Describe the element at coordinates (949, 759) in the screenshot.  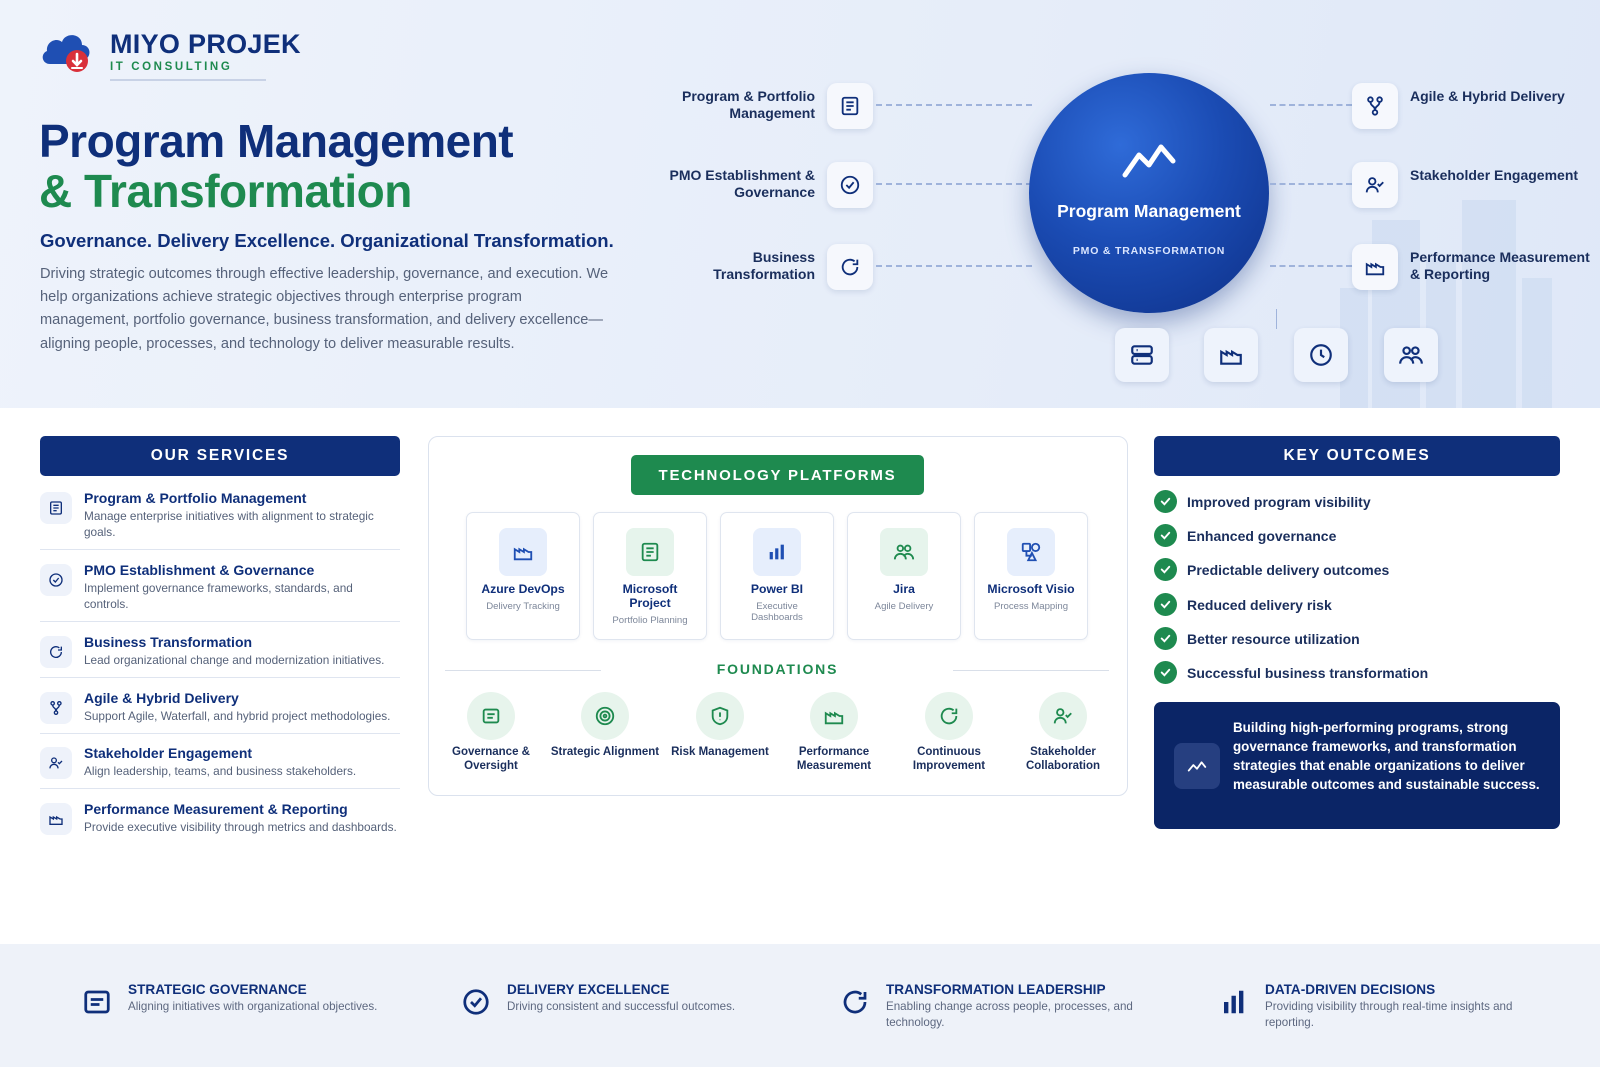
I see `foundation-label: Continuous Improvement` at that location.